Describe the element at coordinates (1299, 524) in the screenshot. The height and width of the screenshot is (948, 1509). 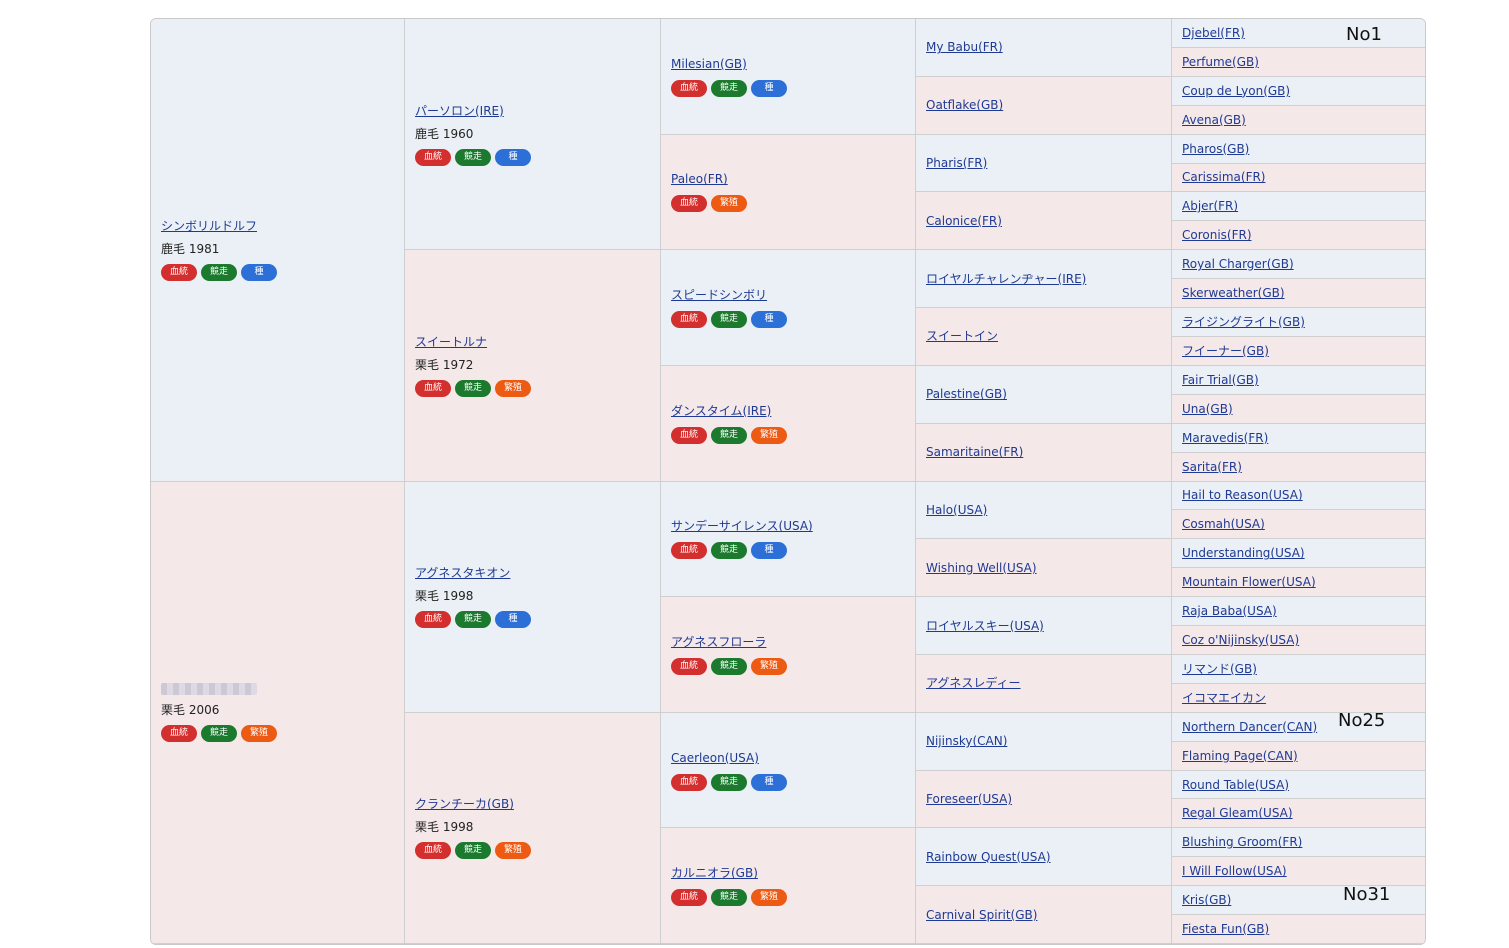
I see `horse-name-link: Cosmah(USA)` at that location.